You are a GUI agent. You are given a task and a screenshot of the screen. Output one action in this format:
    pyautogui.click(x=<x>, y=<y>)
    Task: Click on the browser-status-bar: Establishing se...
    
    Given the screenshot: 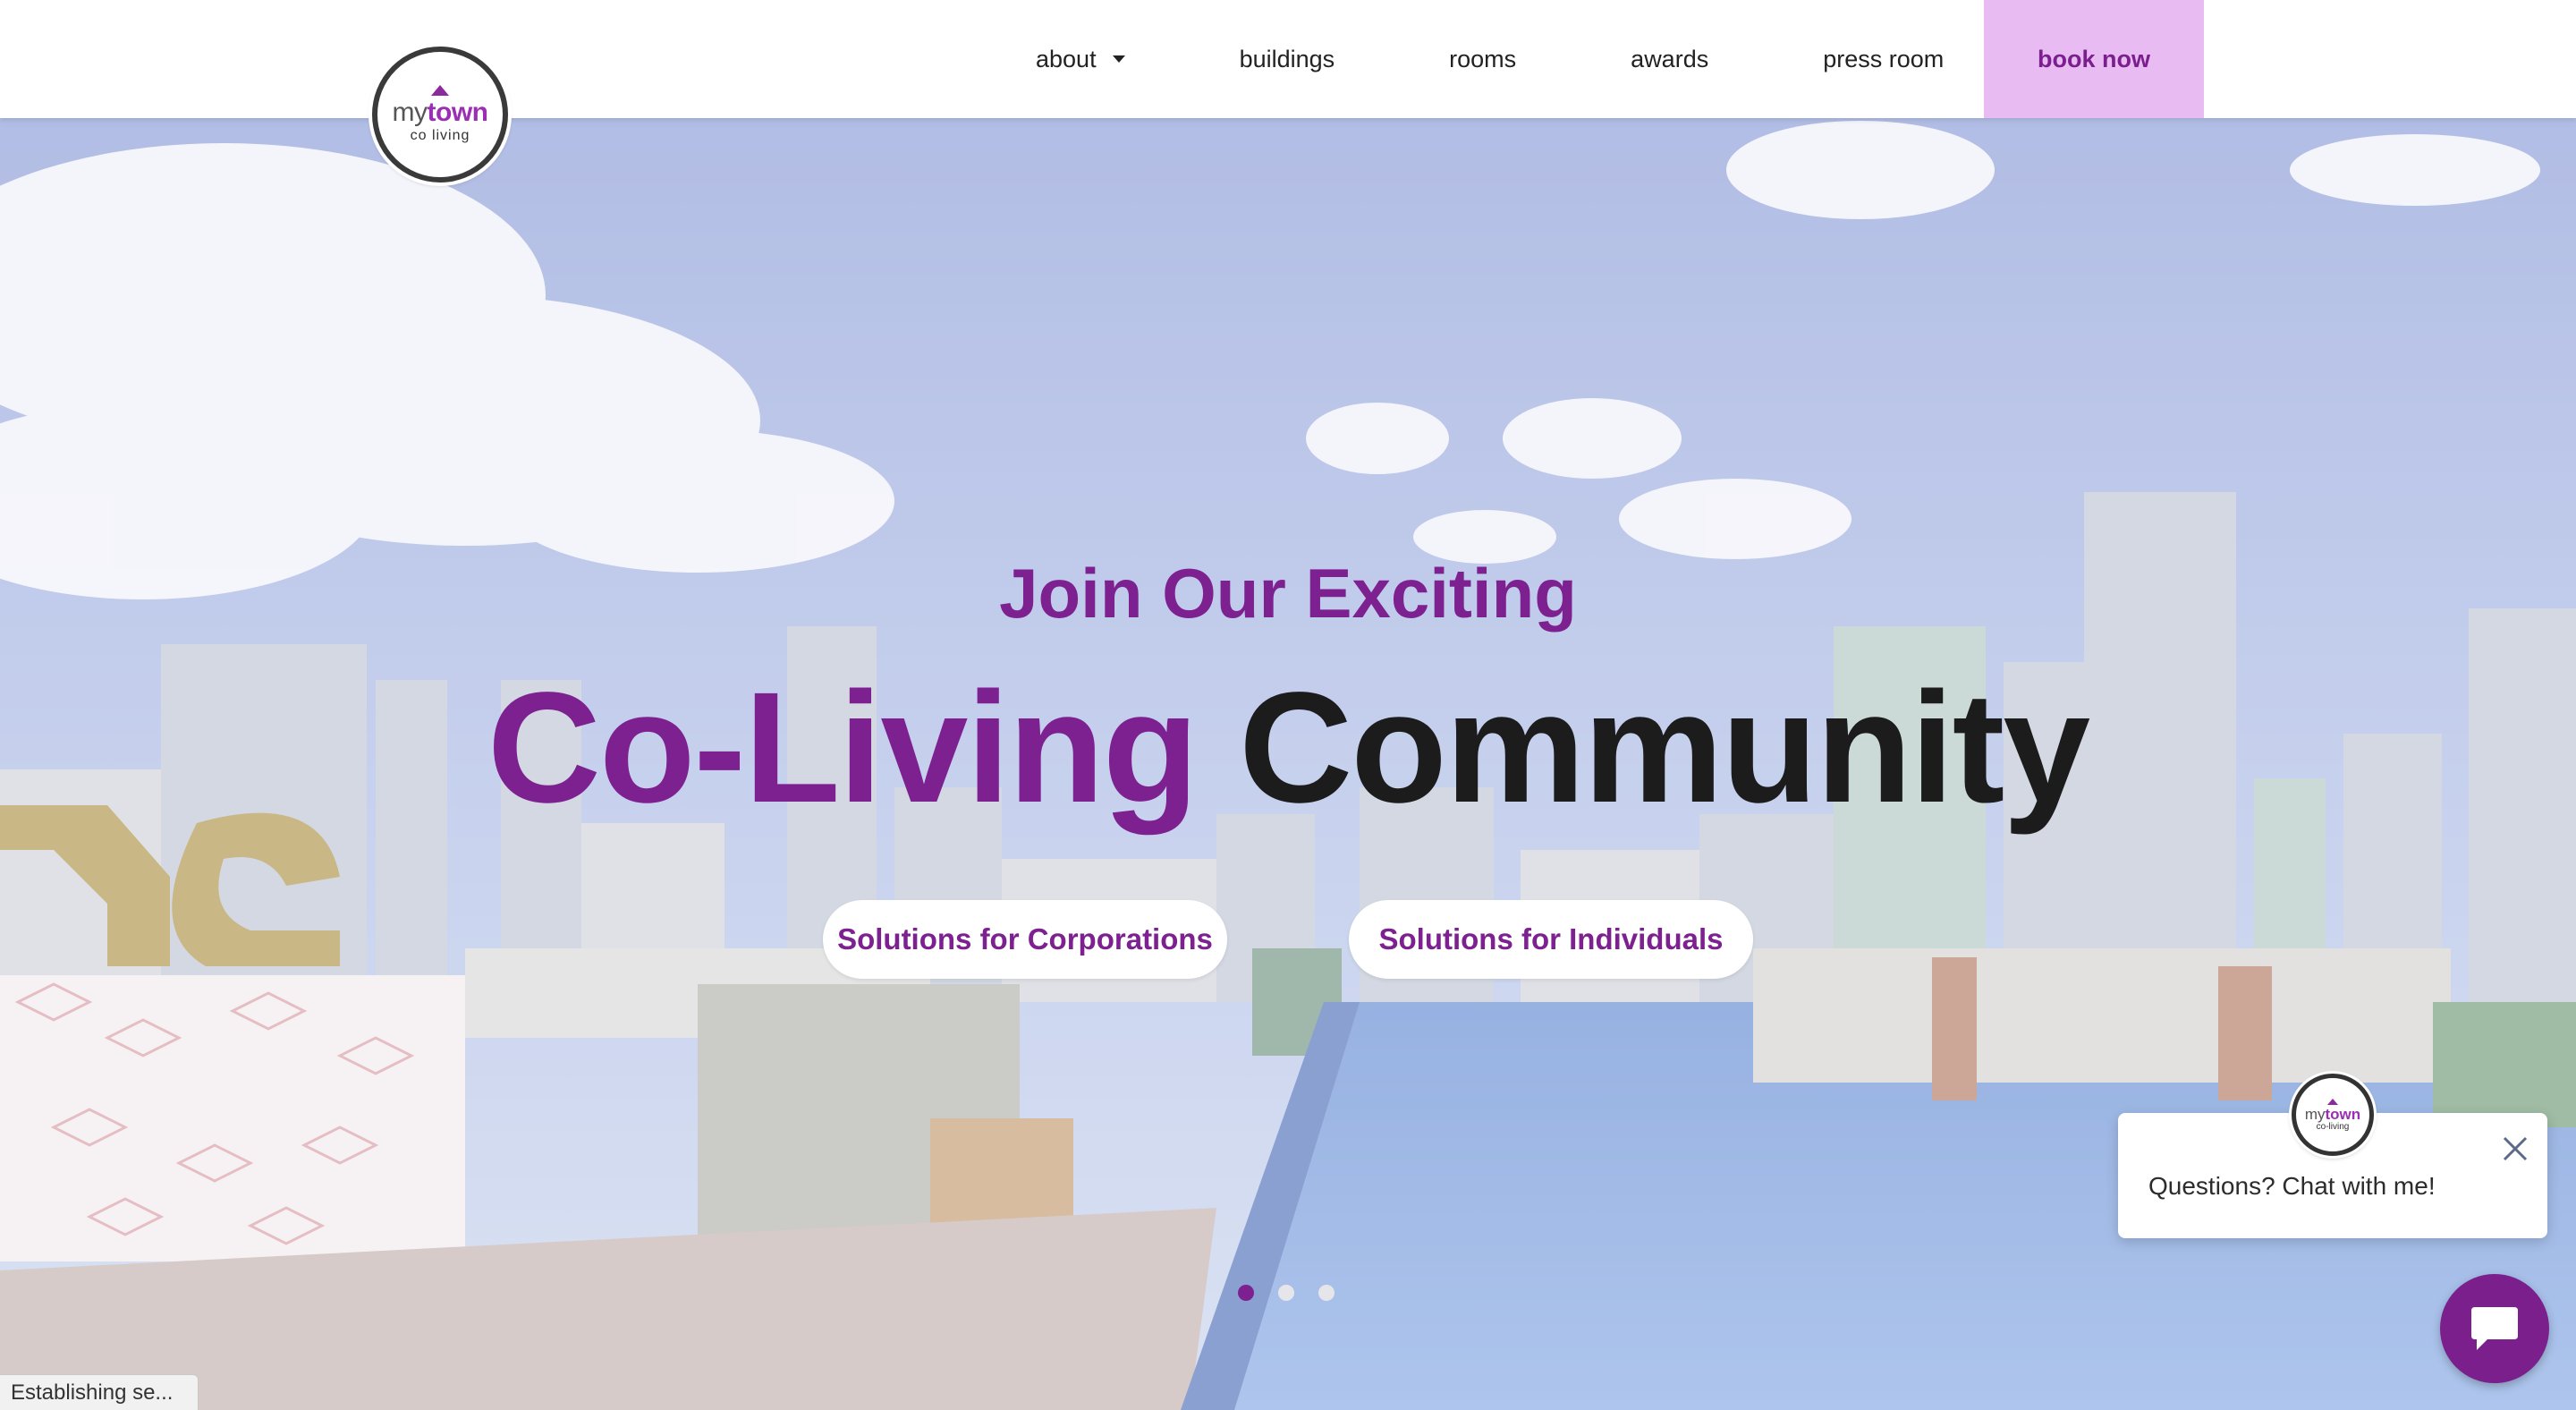 What is the action you would take?
    pyautogui.click(x=99, y=1392)
    